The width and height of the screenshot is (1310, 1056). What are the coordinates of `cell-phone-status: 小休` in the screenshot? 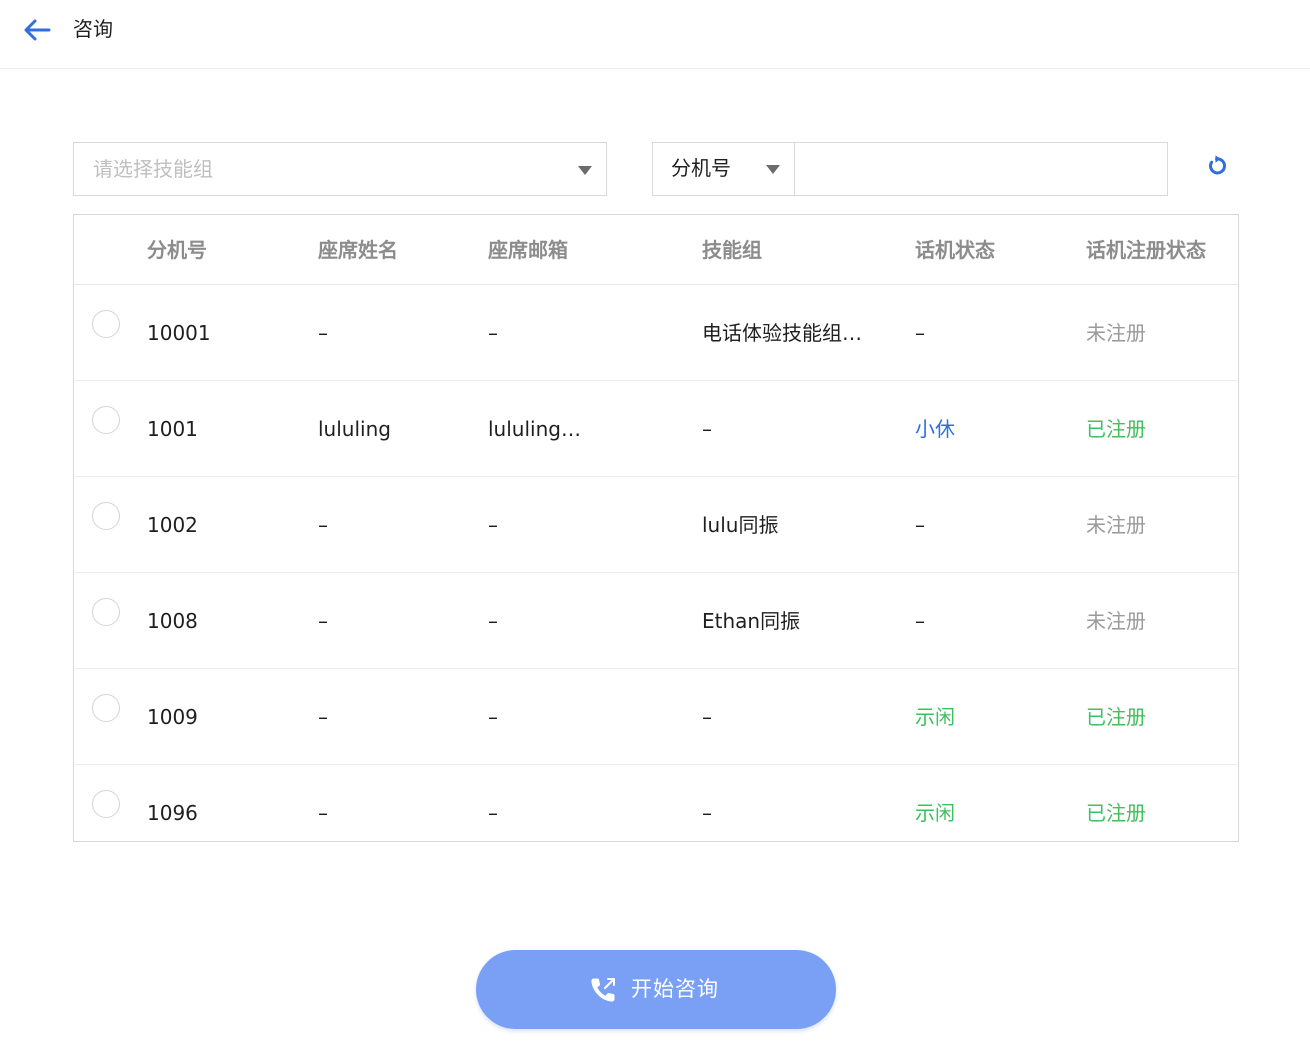 It's located at (935, 429).